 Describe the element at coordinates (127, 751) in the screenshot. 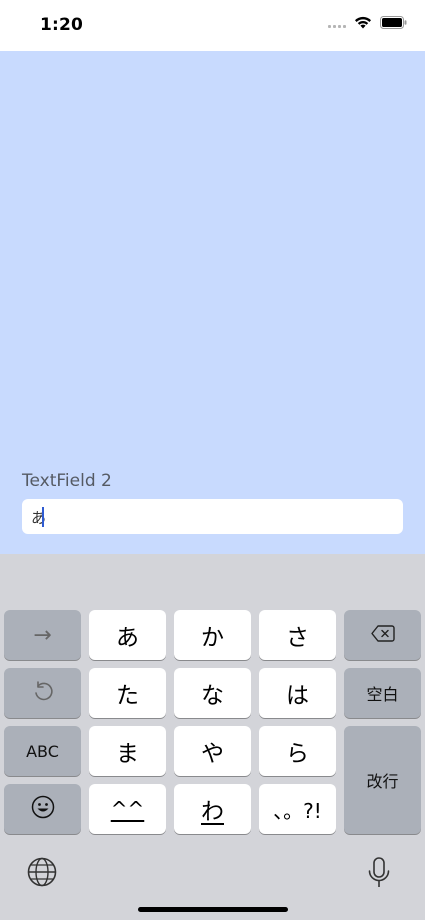

I see `key-ma: ま` at that location.